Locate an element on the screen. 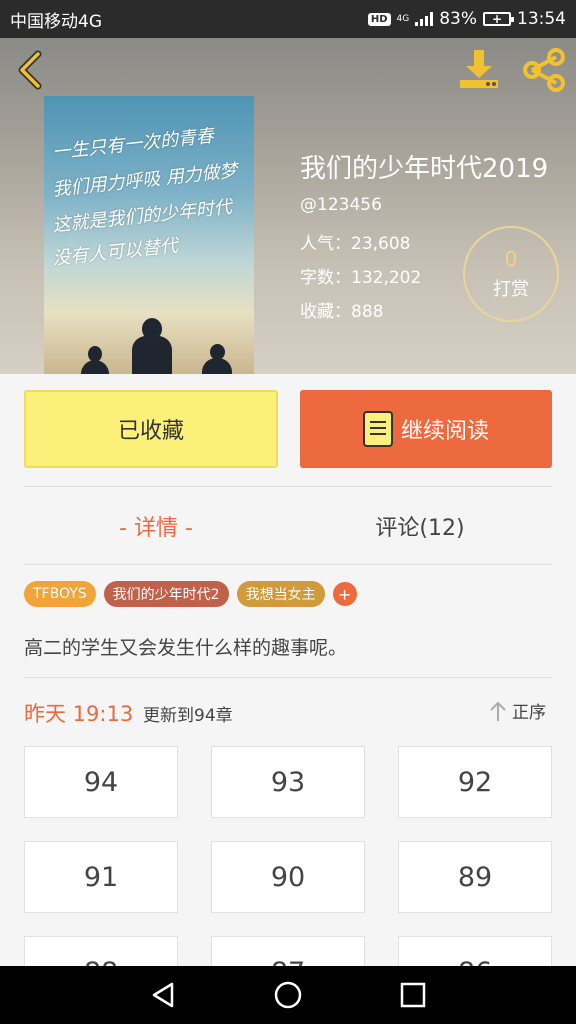  download-button is located at coordinates (479, 69).